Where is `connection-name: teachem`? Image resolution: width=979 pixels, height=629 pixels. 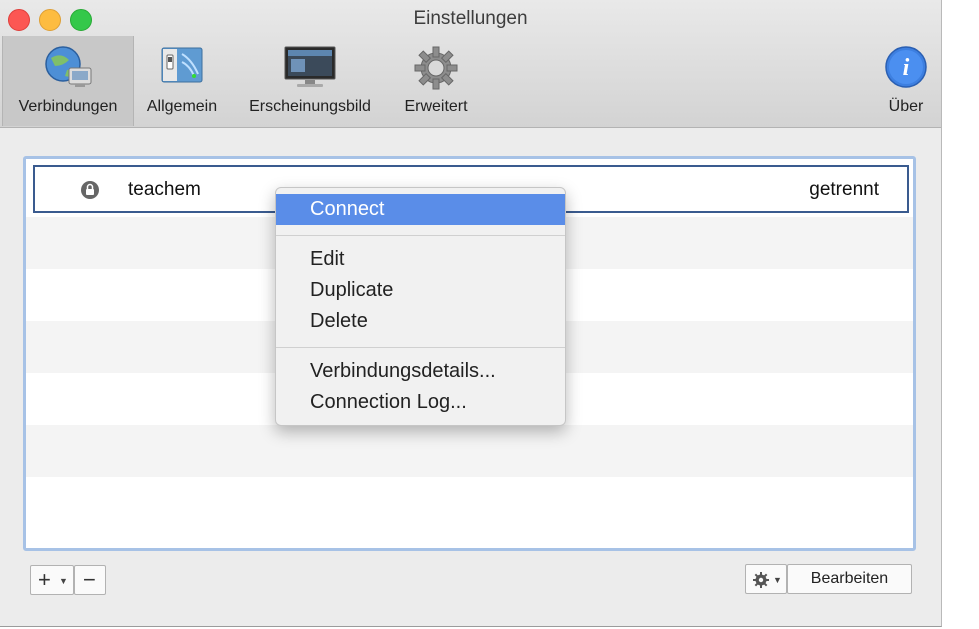
connection-name: teachem is located at coordinates (164, 189).